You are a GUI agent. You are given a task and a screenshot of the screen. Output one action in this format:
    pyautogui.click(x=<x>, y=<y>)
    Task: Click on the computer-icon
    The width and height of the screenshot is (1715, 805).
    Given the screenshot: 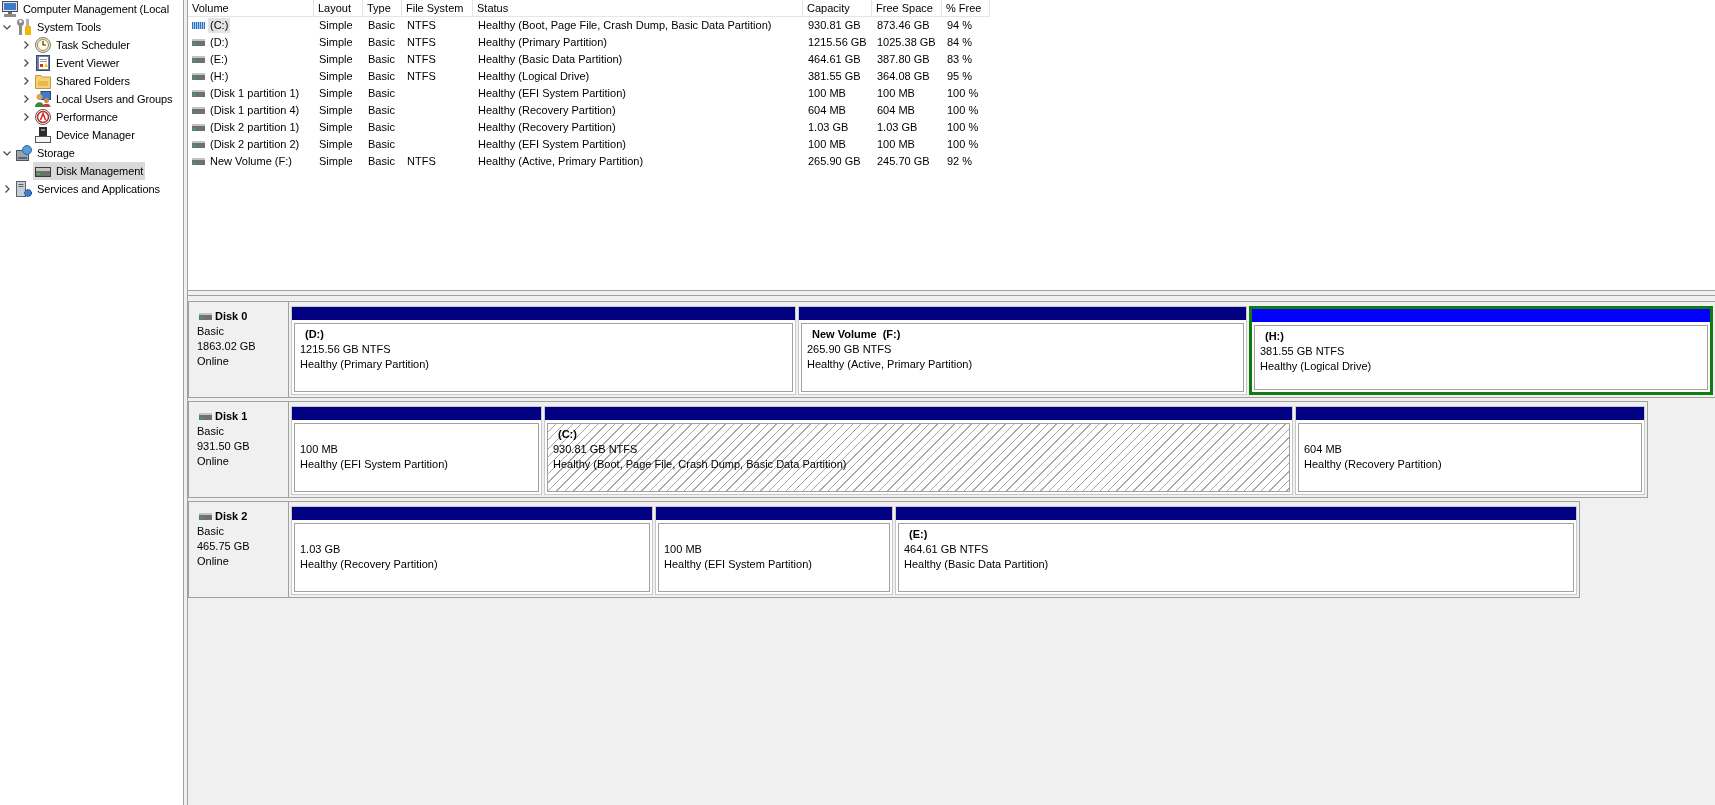 What is the action you would take?
    pyautogui.click(x=10, y=9)
    